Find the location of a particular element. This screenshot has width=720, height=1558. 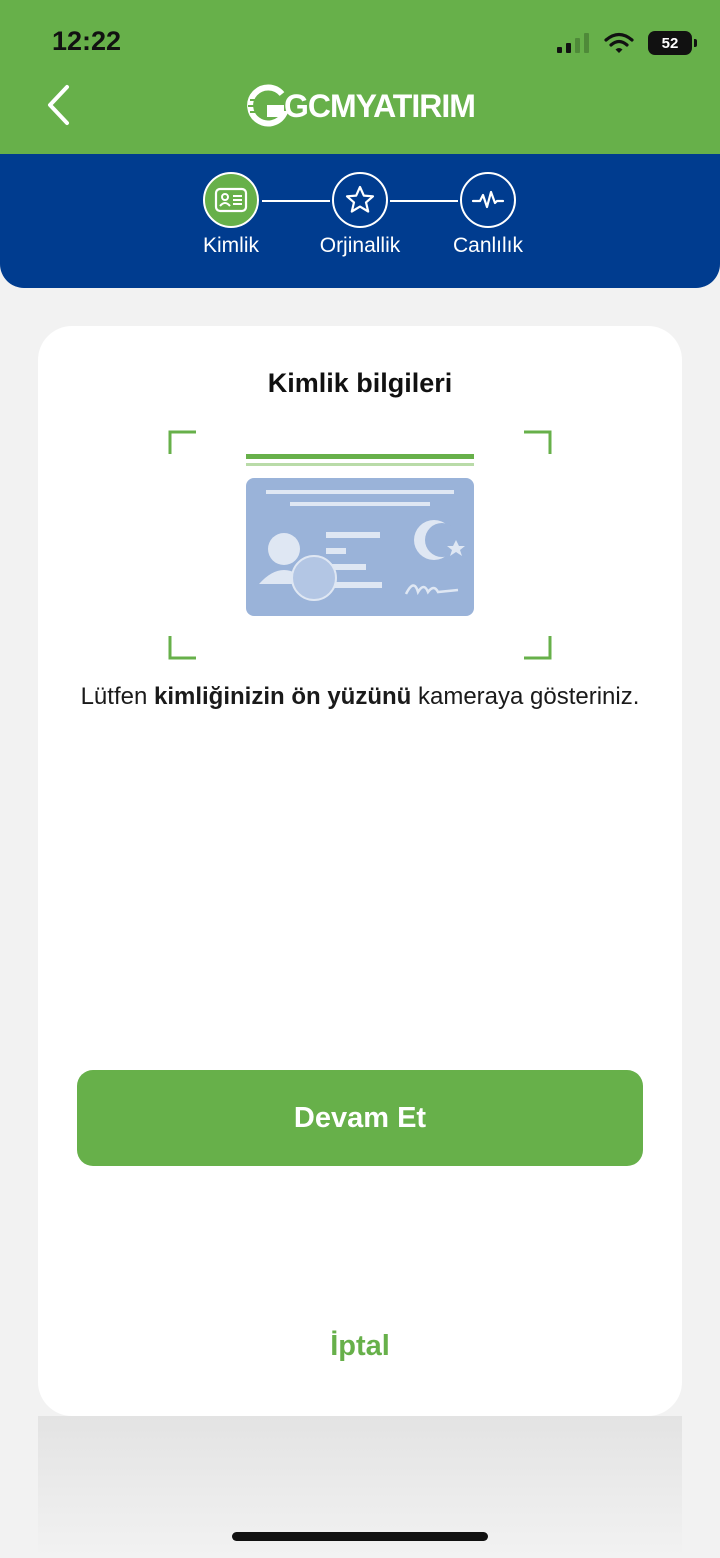

app-header: 12:22 52 GCMYATIRIM is located at coordinates (360, 77).